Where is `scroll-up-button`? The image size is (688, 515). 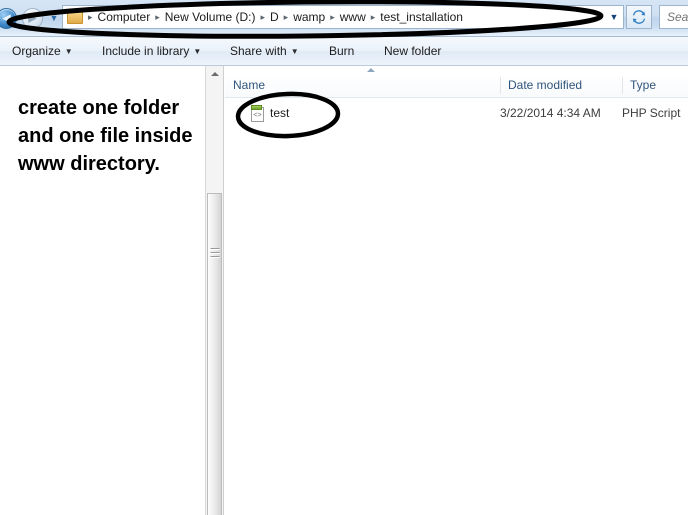 scroll-up-button is located at coordinates (214, 74).